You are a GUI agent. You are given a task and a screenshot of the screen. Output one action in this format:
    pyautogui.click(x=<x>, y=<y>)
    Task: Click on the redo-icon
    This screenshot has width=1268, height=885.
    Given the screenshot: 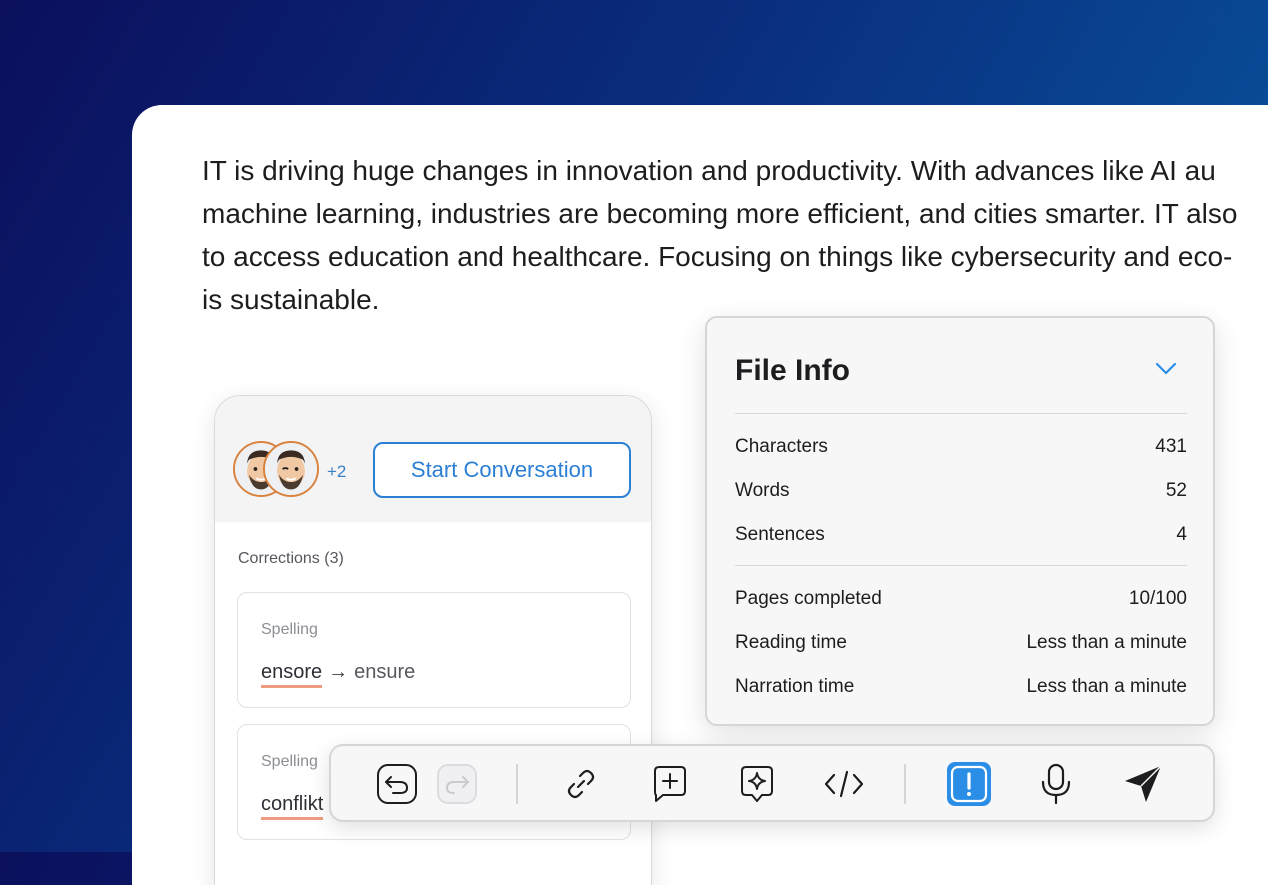 What is the action you would take?
    pyautogui.click(x=457, y=784)
    